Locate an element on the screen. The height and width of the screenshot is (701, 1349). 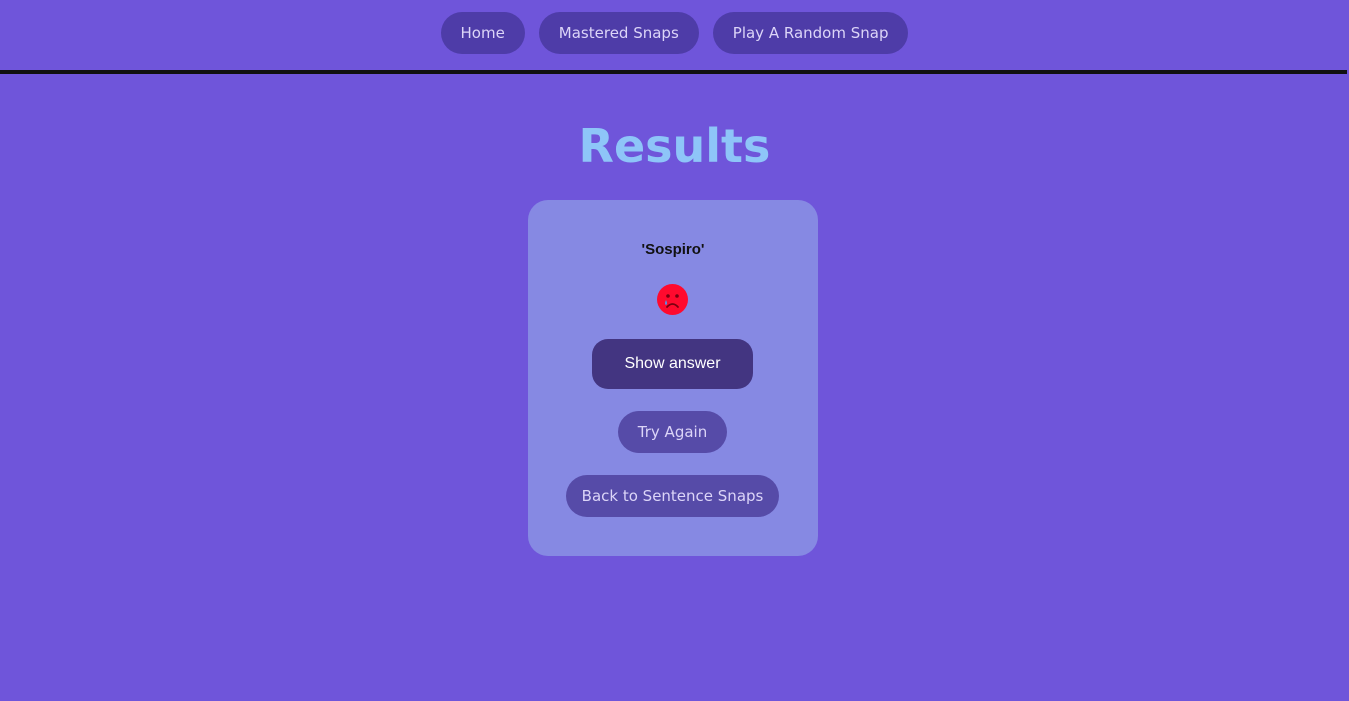
nav-home-button: Home is located at coordinates (482, 33).